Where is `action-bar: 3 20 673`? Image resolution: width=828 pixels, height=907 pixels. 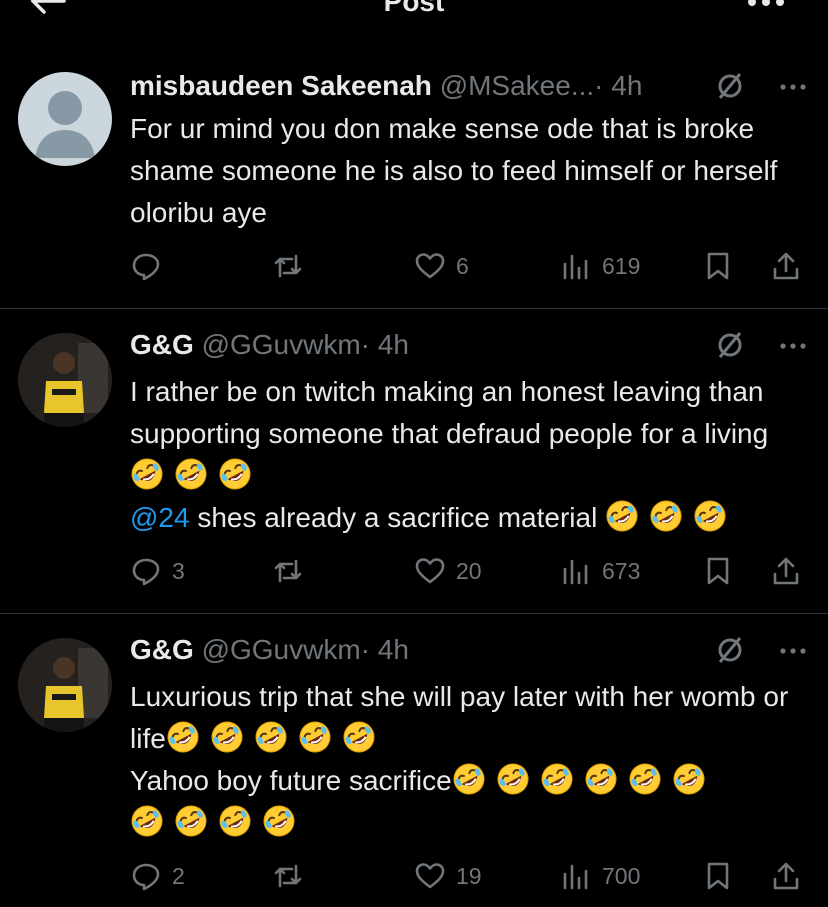 action-bar: 3 20 673 is located at coordinates (470, 571).